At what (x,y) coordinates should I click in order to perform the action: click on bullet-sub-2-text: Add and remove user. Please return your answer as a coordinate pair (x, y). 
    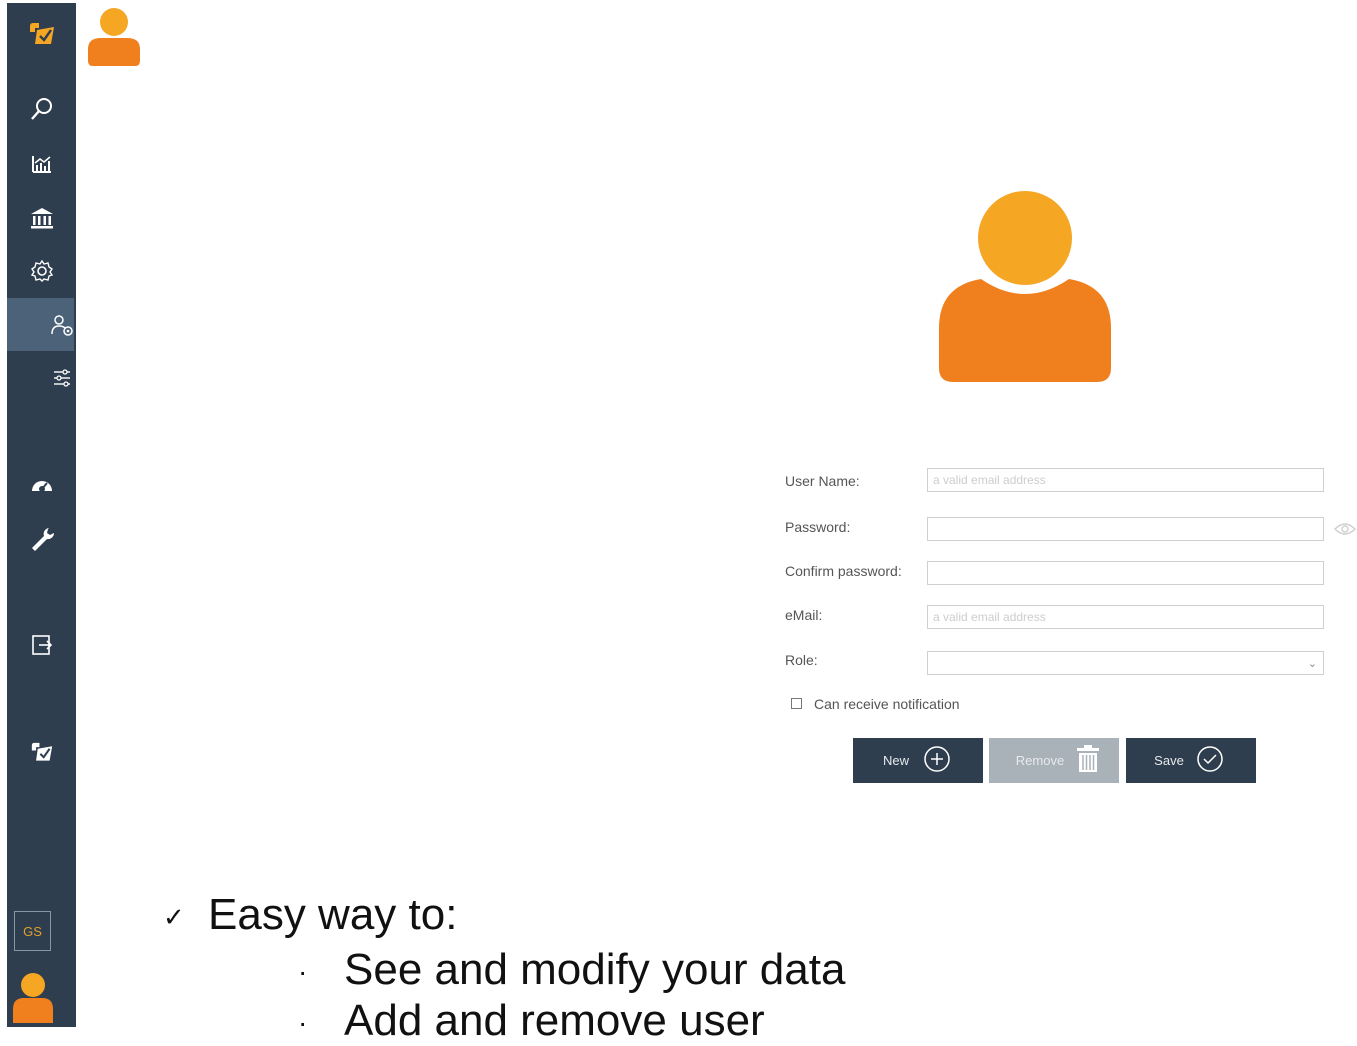
    Looking at the image, I should click on (554, 1020).